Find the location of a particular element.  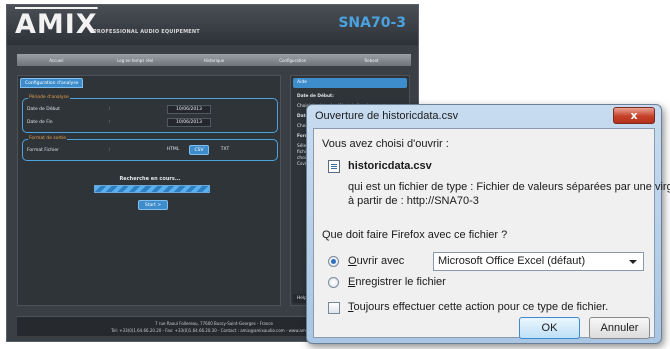

ok-button: OK is located at coordinates (549, 328).